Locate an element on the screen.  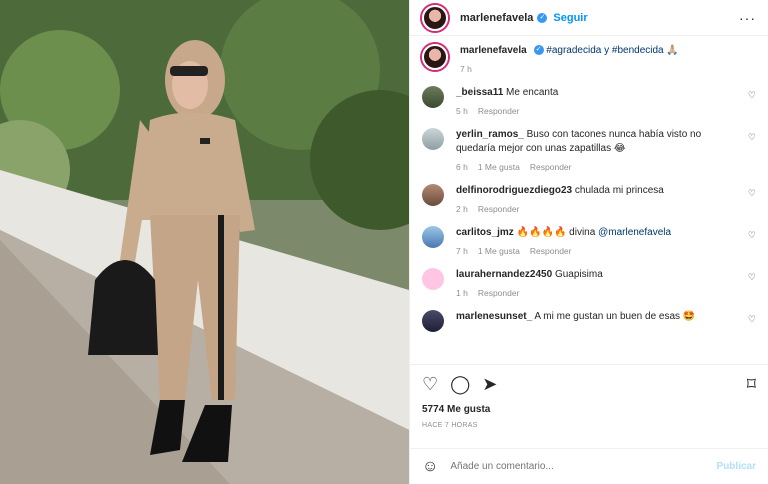
comment-username: _beissa11 is located at coordinates (479, 92).